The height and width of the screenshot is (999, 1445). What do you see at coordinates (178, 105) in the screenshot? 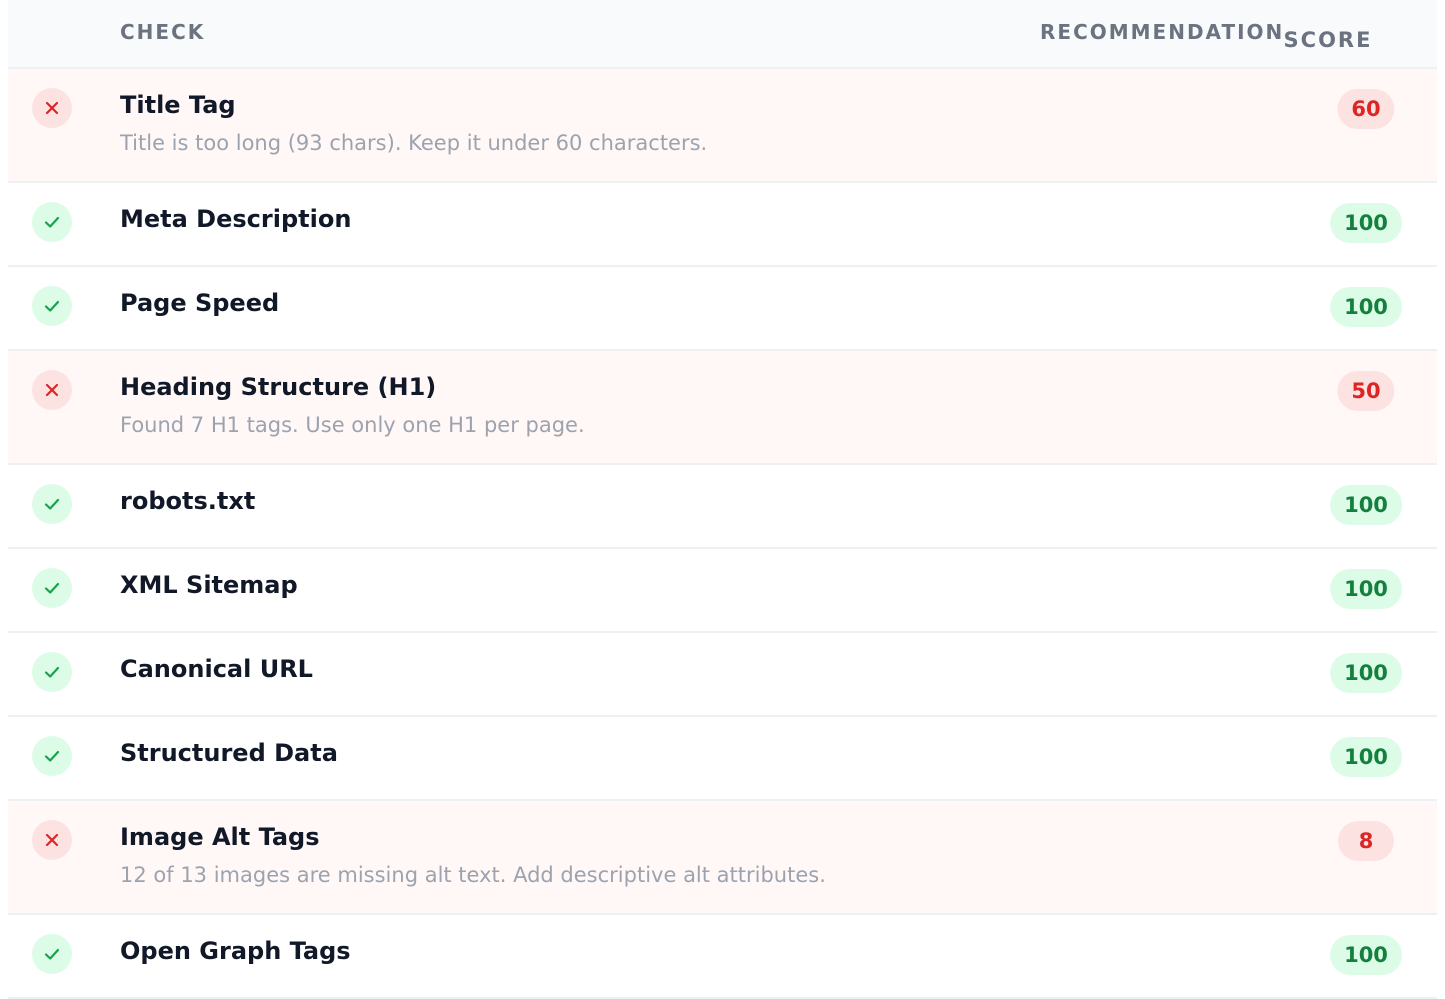
I see `check-name: Title Tag` at bounding box center [178, 105].